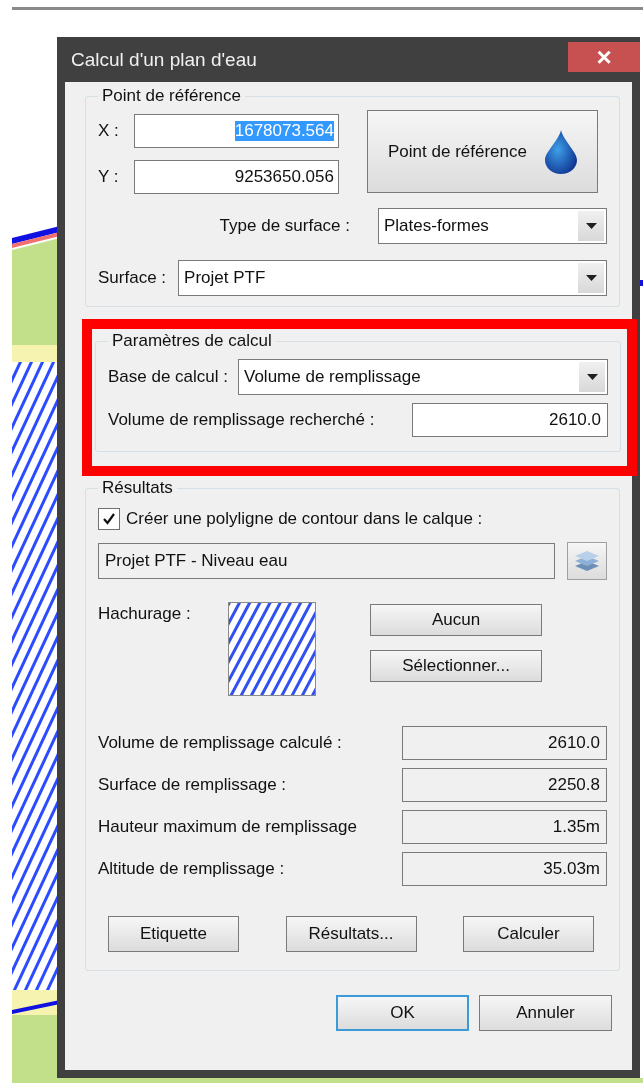 The width and height of the screenshot is (643, 1083). I want to click on field-label: Y :, so click(109, 177).